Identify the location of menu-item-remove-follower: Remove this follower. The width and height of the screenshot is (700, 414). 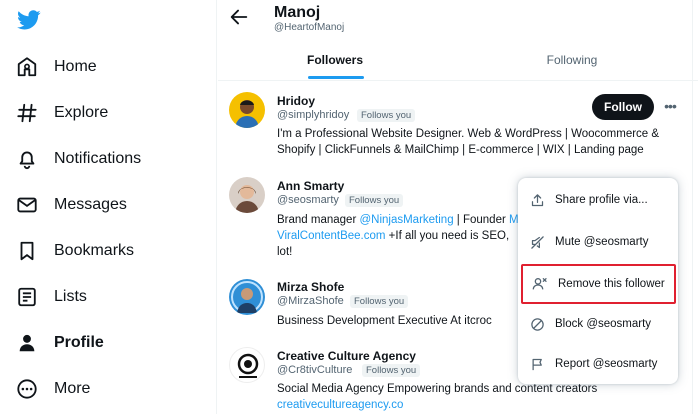
(598, 284).